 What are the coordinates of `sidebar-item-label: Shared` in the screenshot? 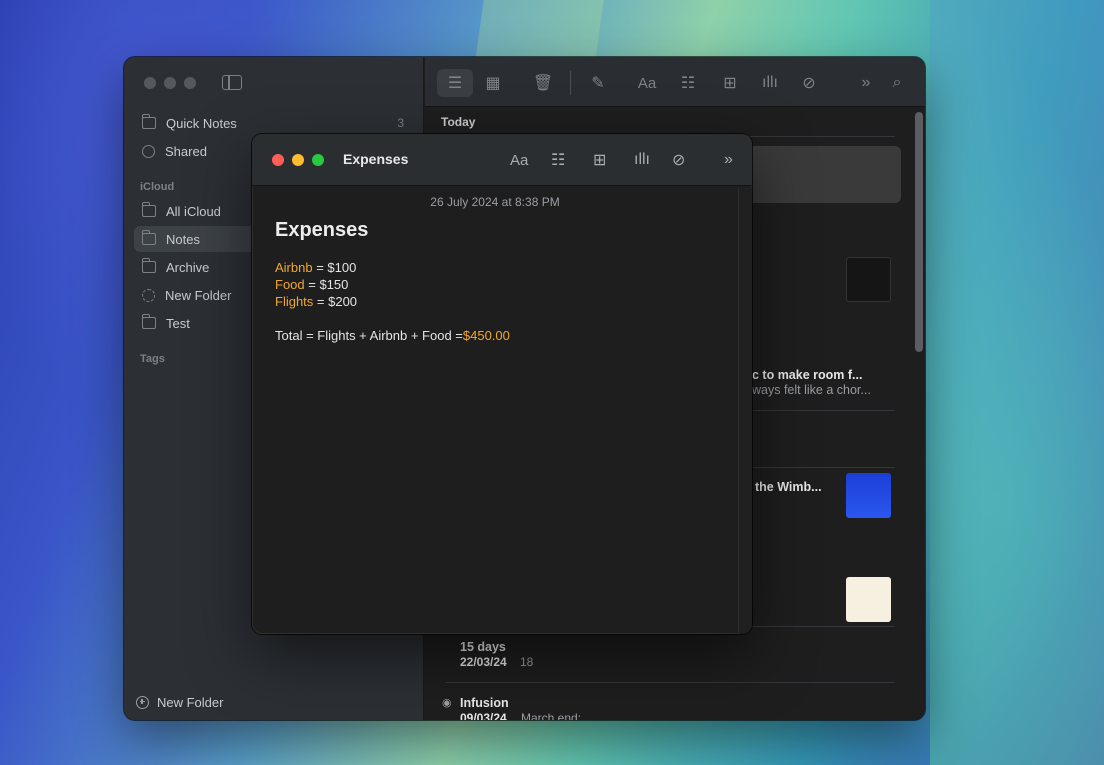 It's located at (186, 151).